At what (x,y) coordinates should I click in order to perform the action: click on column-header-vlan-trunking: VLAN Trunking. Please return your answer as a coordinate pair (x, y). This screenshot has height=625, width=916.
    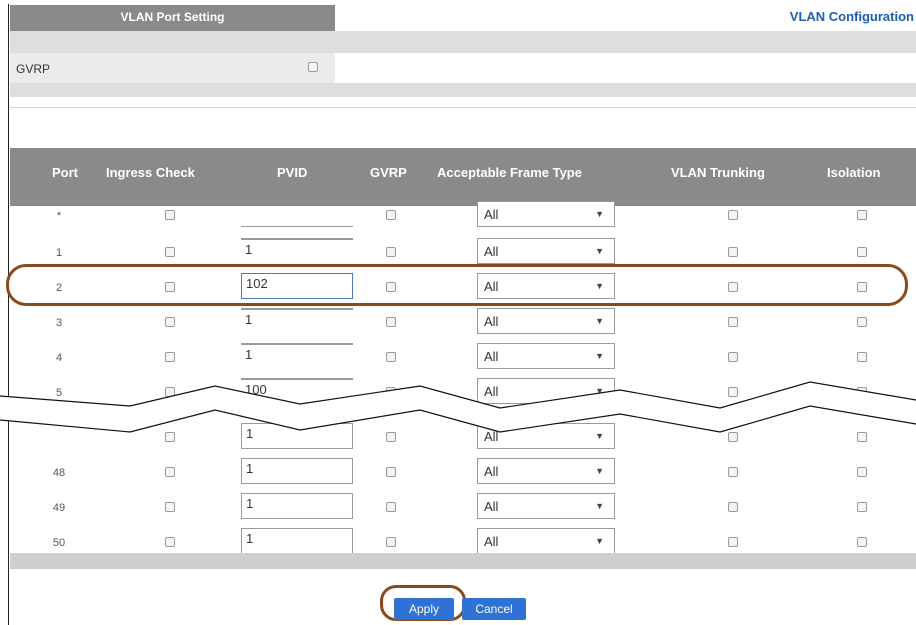
    Looking at the image, I should click on (718, 172).